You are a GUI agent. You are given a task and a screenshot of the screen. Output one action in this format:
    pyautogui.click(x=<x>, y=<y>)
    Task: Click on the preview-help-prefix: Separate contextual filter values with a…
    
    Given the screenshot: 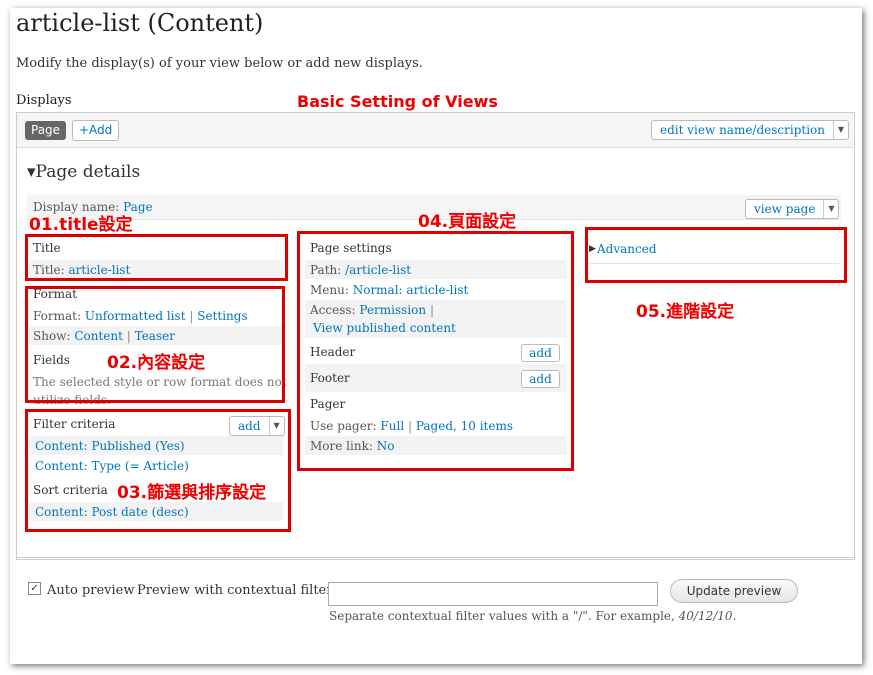 What is the action you would take?
    pyautogui.click(x=504, y=616)
    